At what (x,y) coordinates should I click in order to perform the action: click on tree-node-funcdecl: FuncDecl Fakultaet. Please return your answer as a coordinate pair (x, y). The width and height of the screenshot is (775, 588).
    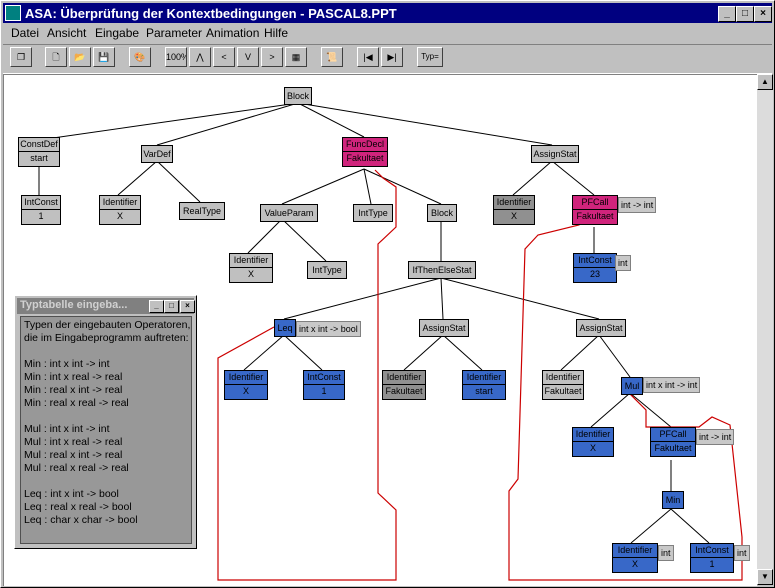
    Looking at the image, I should click on (365, 152).